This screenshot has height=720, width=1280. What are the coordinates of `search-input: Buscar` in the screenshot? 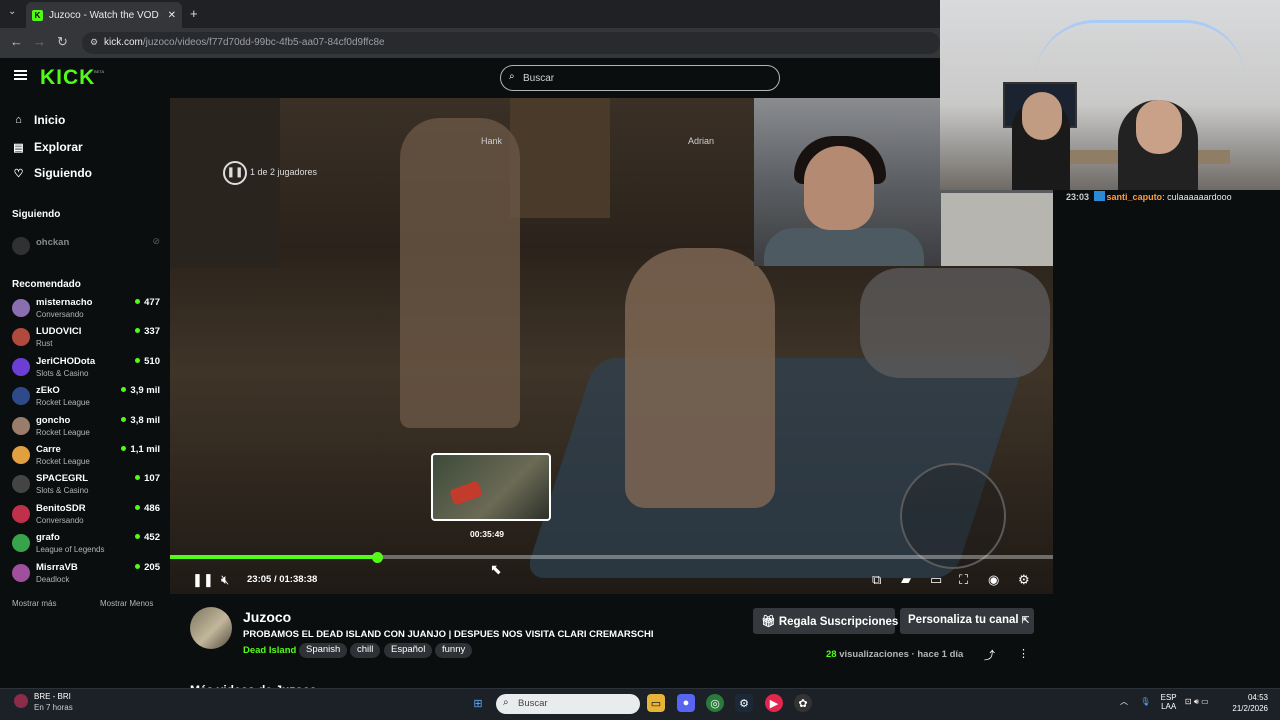 It's located at (640, 78).